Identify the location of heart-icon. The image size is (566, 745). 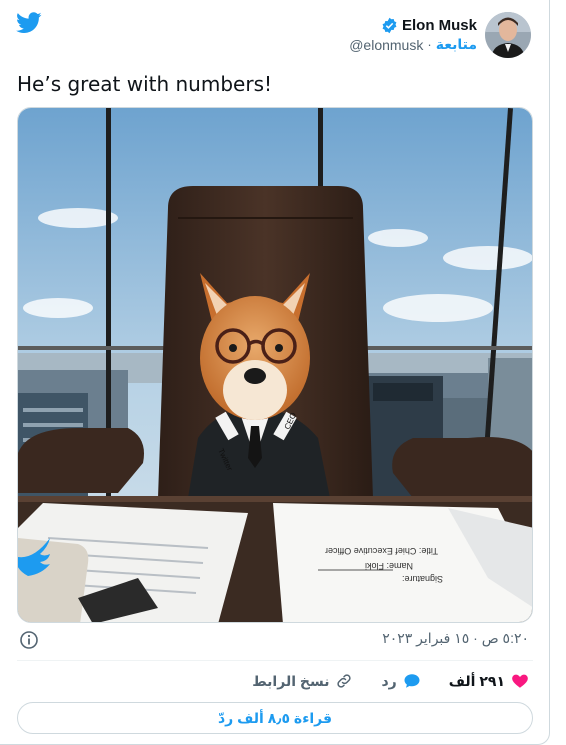
(520, 681).